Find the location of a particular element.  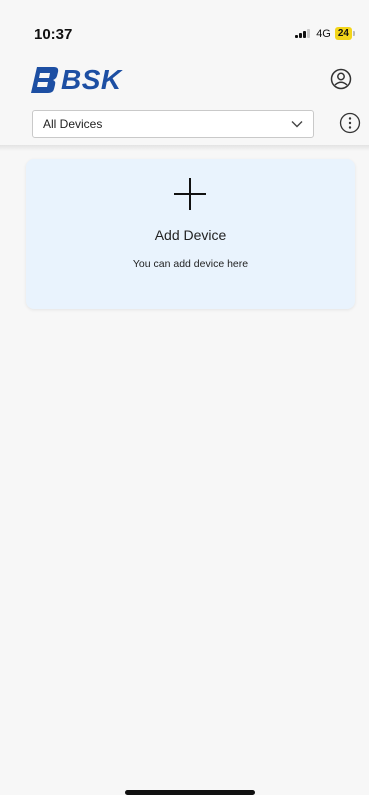

logo: BSK is located at coordinates (74, 80).